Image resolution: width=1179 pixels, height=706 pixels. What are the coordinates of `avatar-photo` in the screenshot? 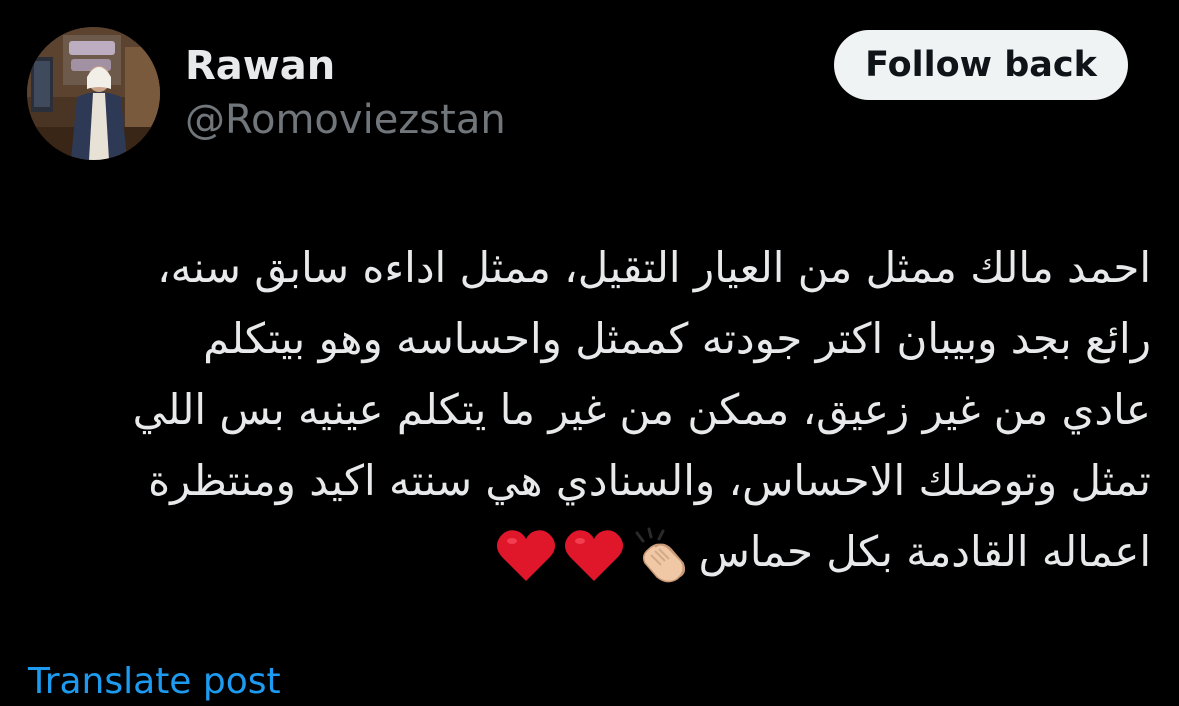 It's located at (93, 93).